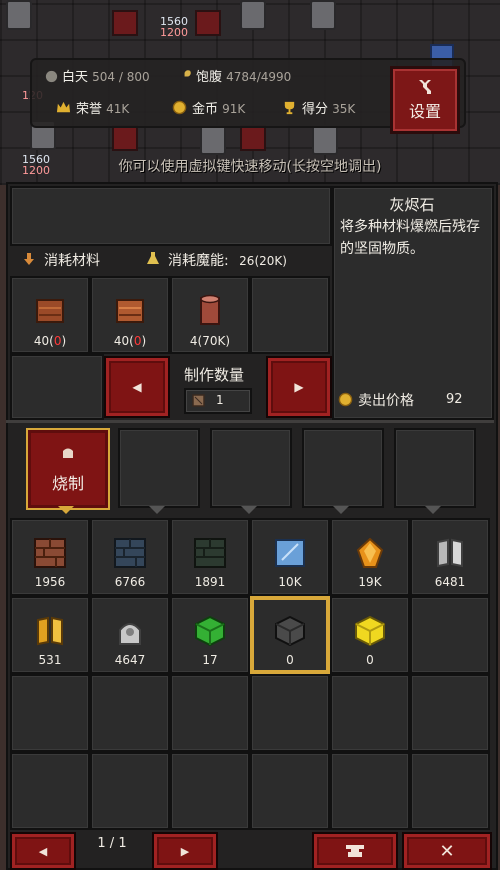 The width and height of the screenshot is (500, 870). What do you see at coordinates (214, 375) in the screenshot?
I see `quantity-label: 制作数量` at bounding box center [214, 375].